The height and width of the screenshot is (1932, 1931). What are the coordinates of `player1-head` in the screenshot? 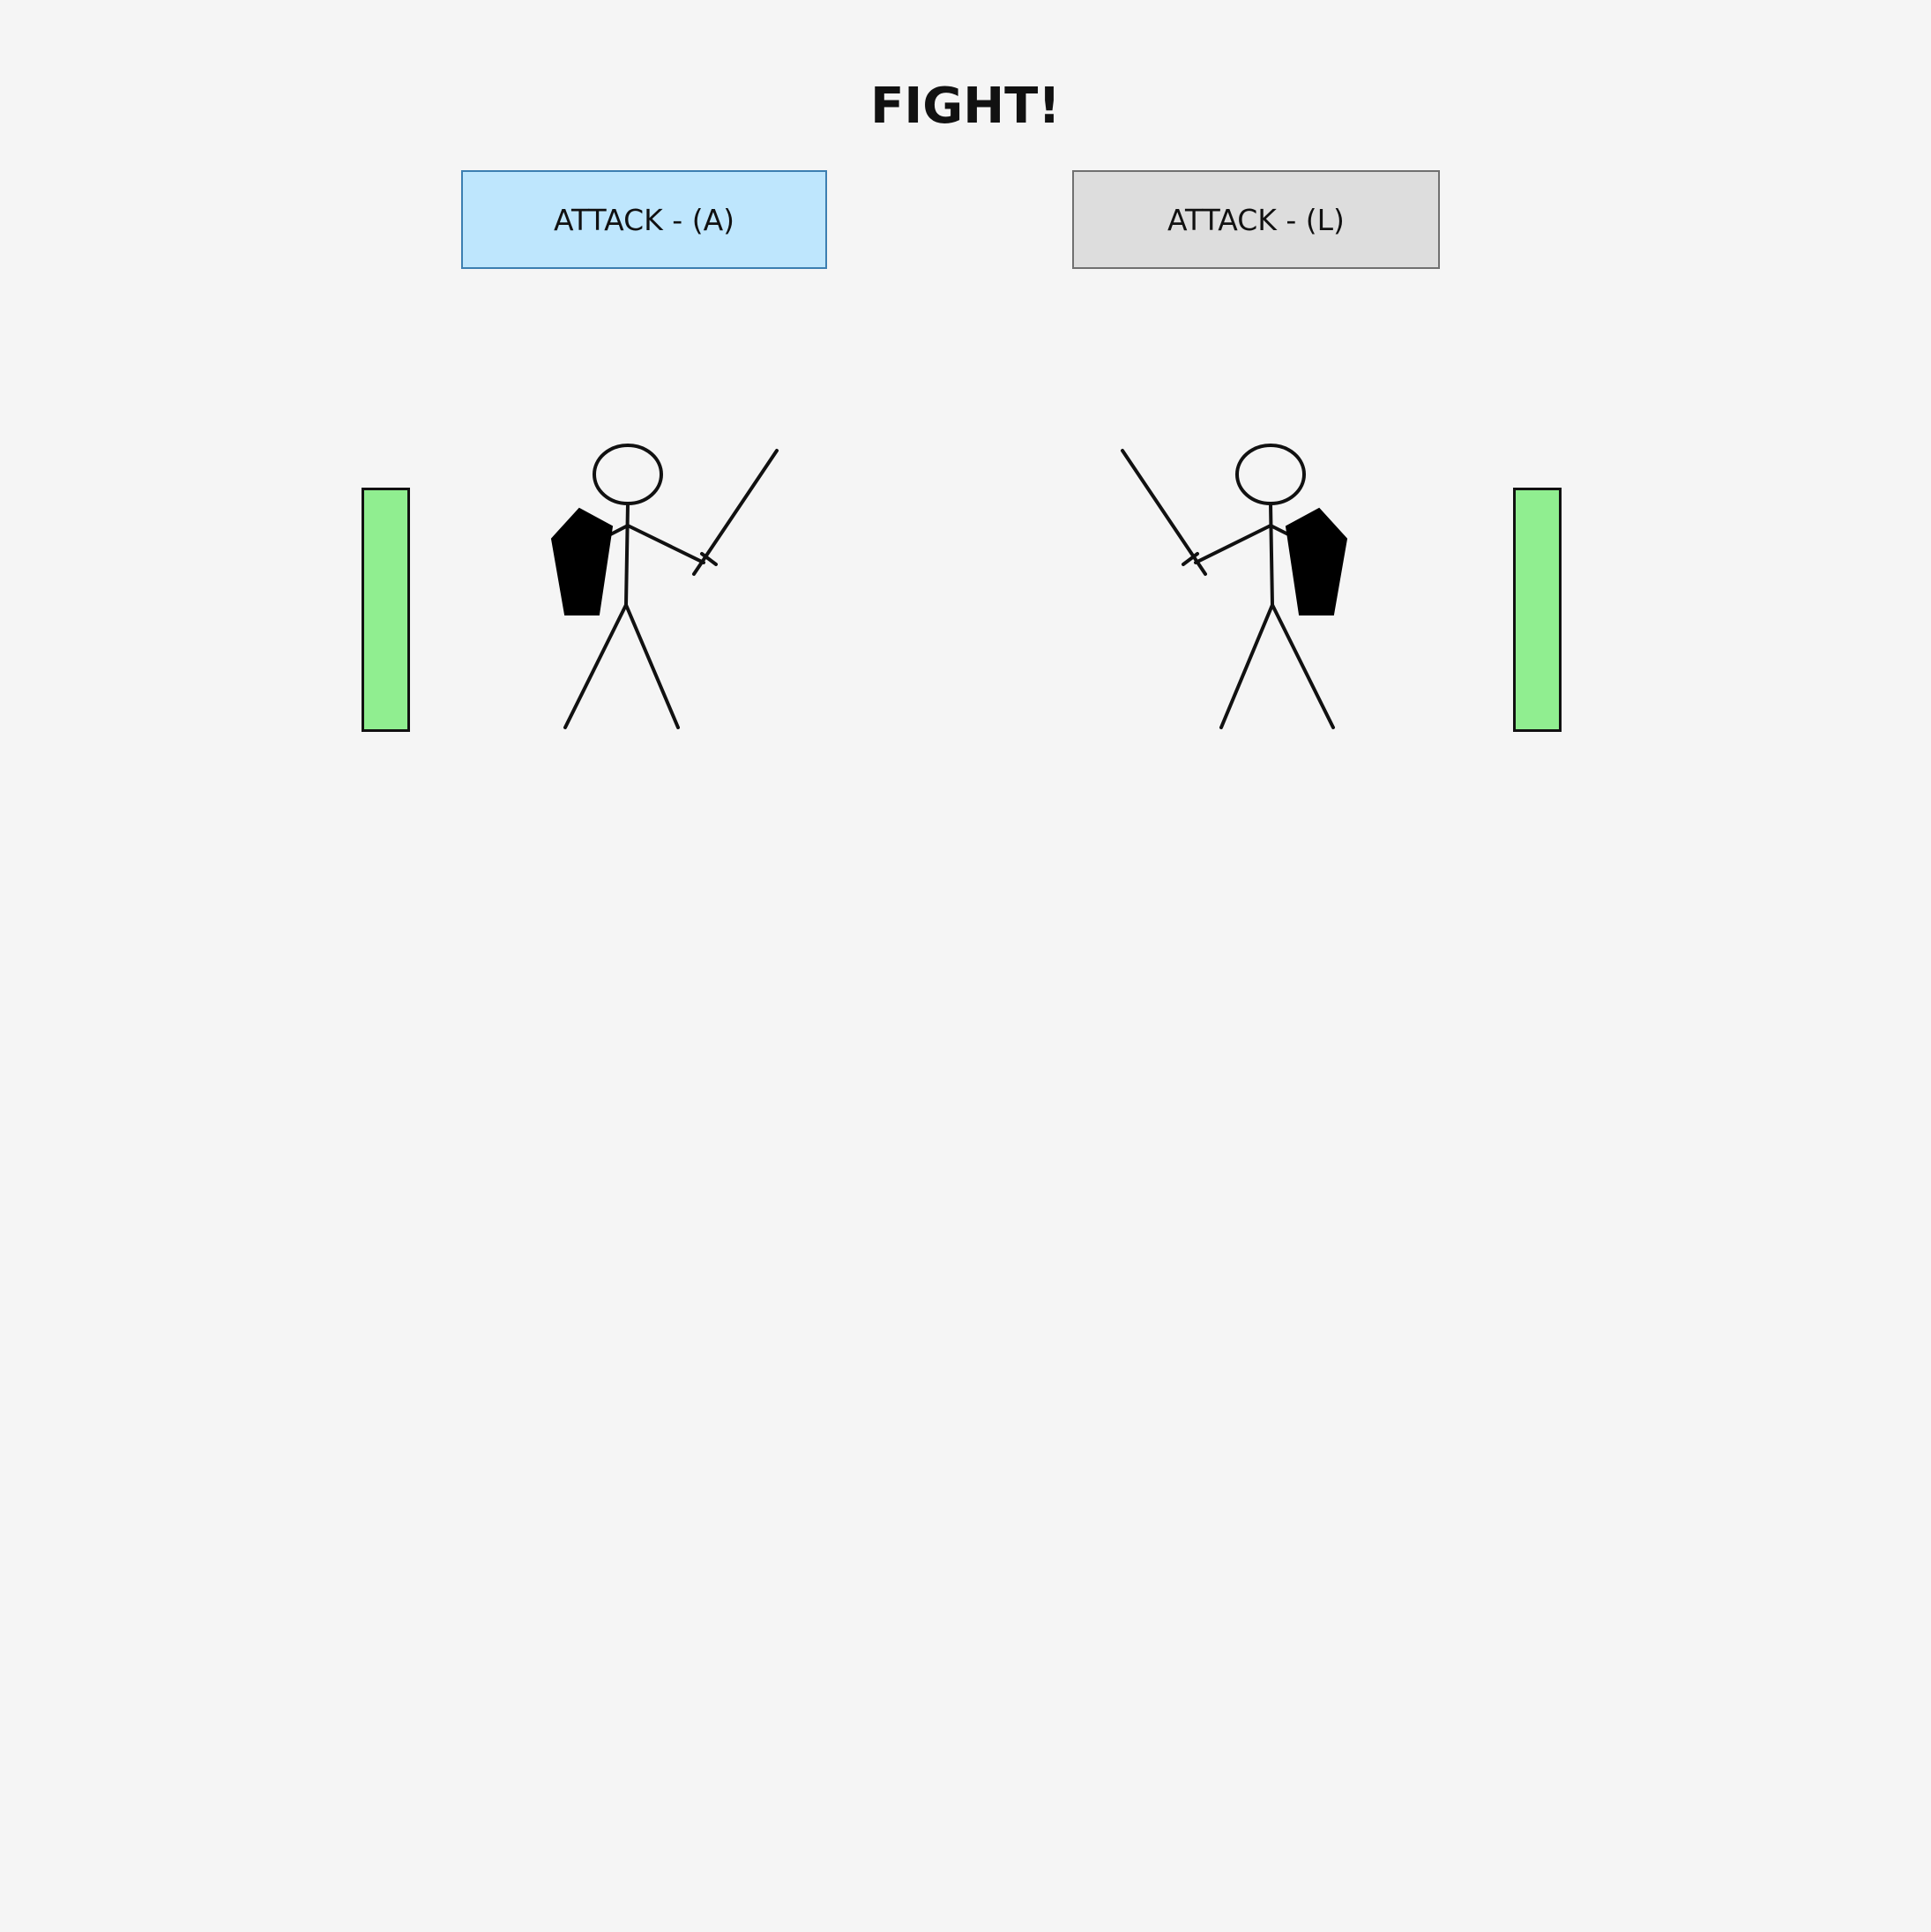 It's located at (628, 474).